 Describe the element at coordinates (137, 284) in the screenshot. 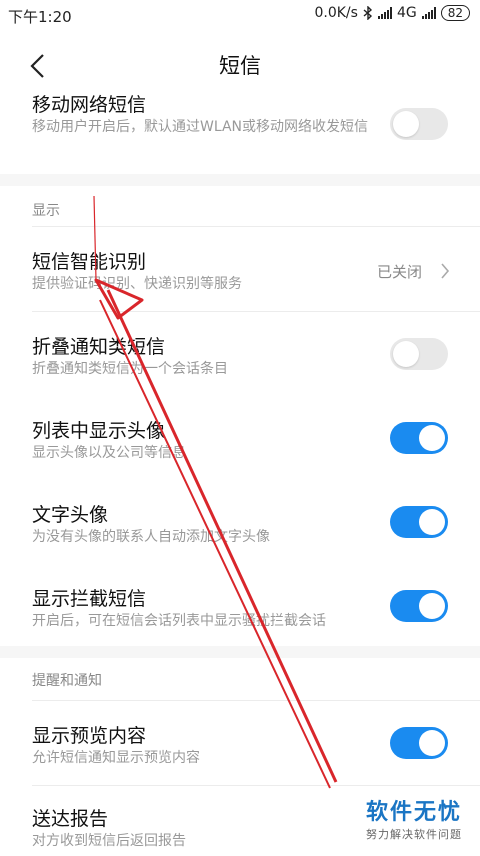

I see `row-desc: 提供验证码识别、快递识别等服务` at that location.